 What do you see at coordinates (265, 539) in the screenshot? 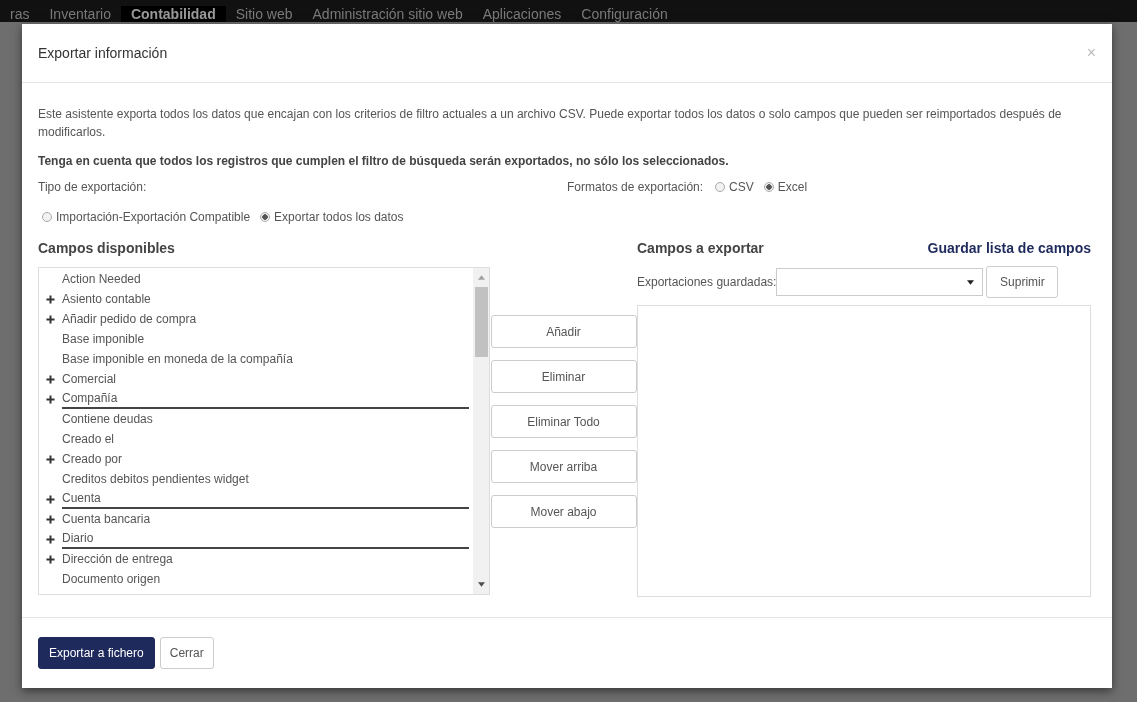
I see `field-item: Diario` at bounding box center [265, 539].